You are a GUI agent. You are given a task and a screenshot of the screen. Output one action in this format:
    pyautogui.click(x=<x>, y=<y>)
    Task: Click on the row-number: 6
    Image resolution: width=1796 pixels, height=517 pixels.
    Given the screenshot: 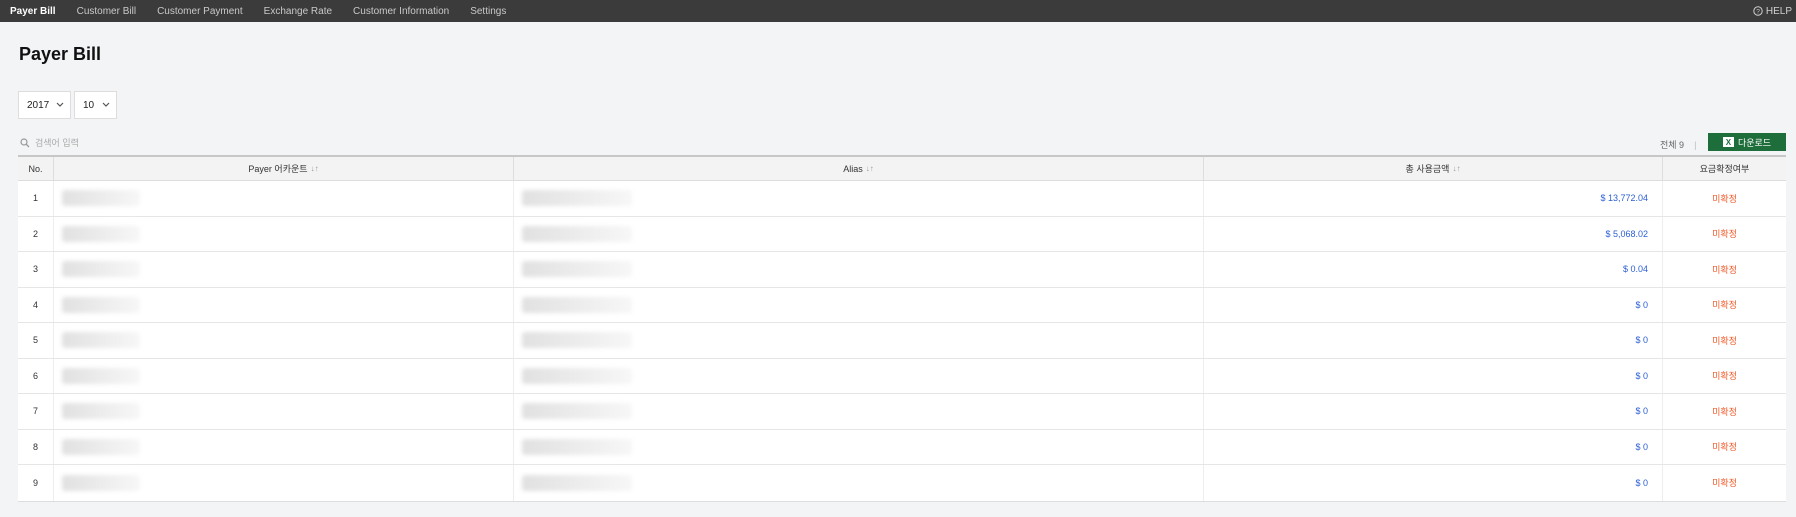 What is the action you would take?
    pyautogui.click(x=36, y=375)
    